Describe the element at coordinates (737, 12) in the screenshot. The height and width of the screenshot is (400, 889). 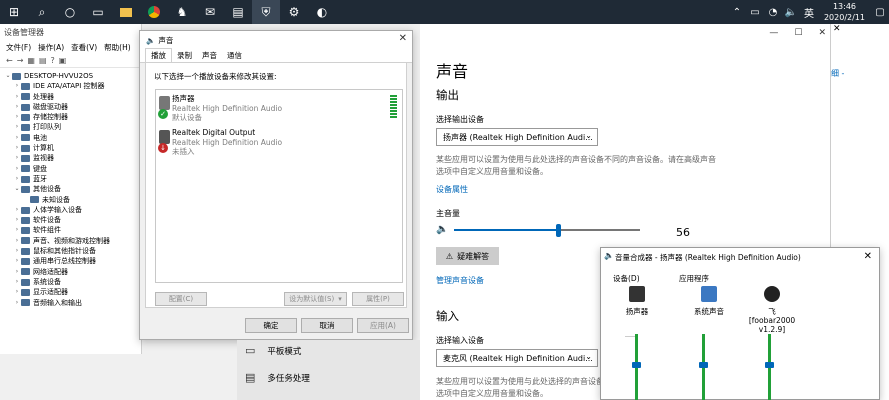
I see `chevron-up-icon: ⌃` at that location.